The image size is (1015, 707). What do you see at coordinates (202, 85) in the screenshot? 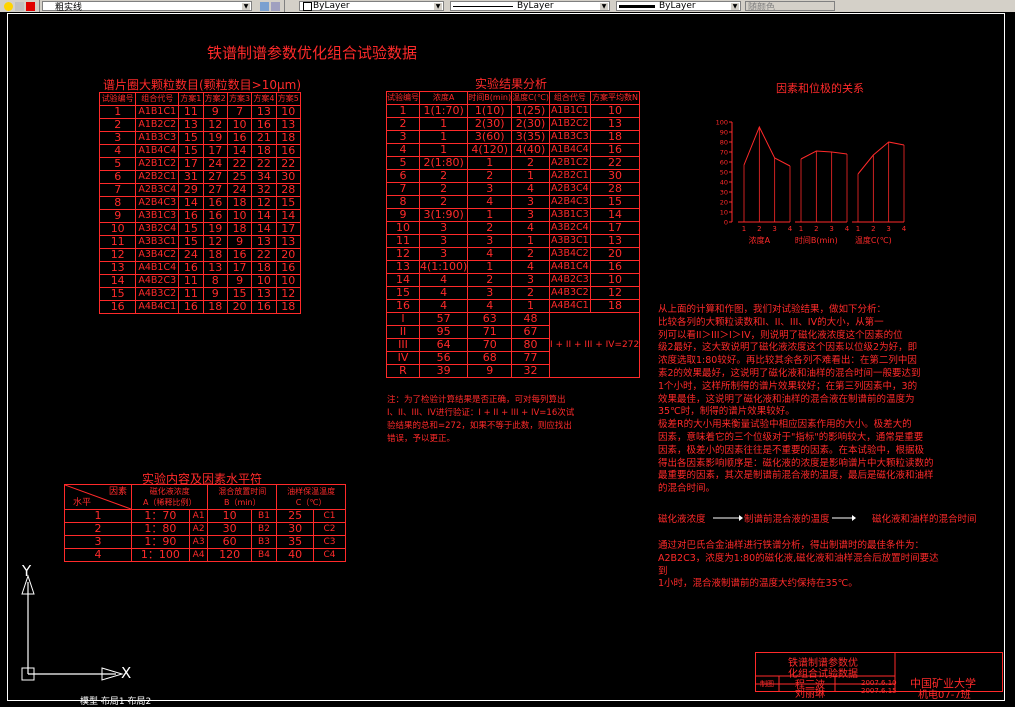
I see `table1-title: 谱片圈大颗粒数目(颗粒数目>10μm)` at bounding box center [202, 85].